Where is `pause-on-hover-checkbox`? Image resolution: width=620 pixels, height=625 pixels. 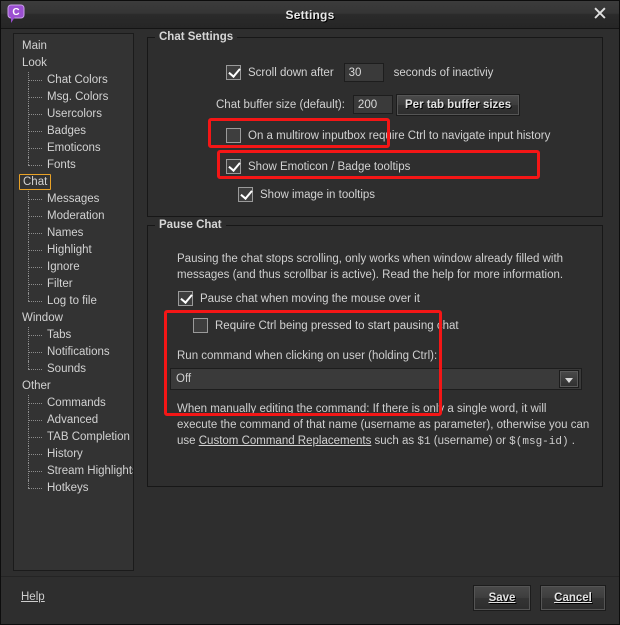 pause-on-hover-checkbox is located at coordinates (185, 298).